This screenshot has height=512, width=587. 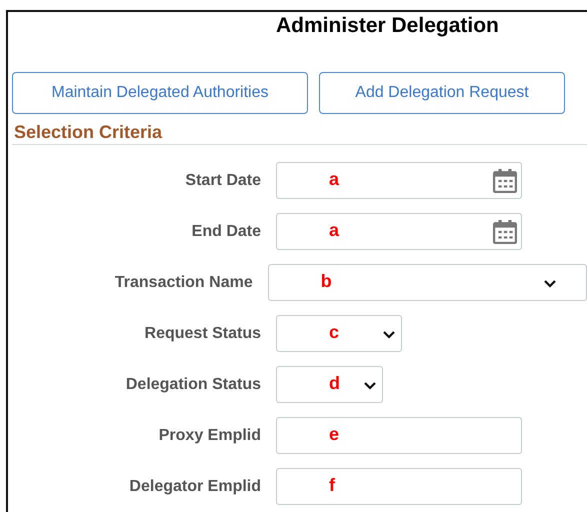 I want to click on field-label: Delegator Emplid, so click(x=194, y=487).